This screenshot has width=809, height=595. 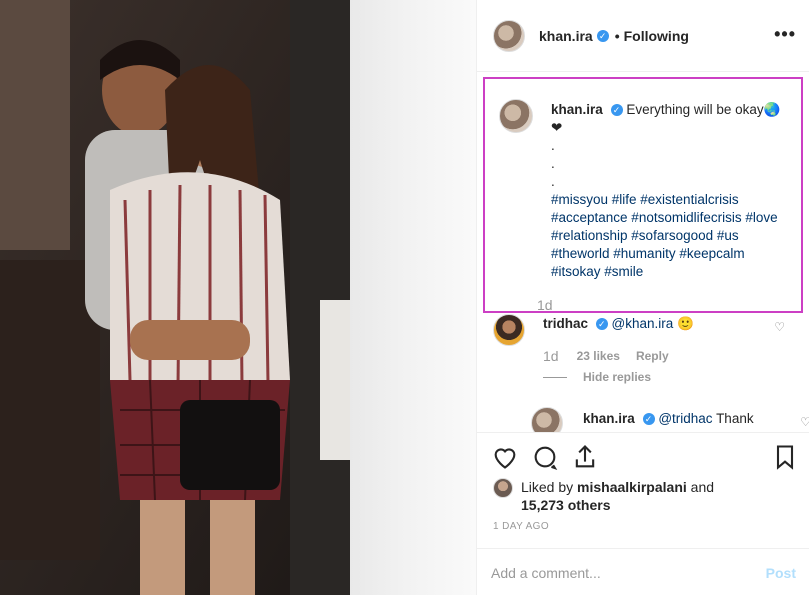 I want to click on post-header: khan.ira ✓ • Following •••, so click(x=643, y=36).